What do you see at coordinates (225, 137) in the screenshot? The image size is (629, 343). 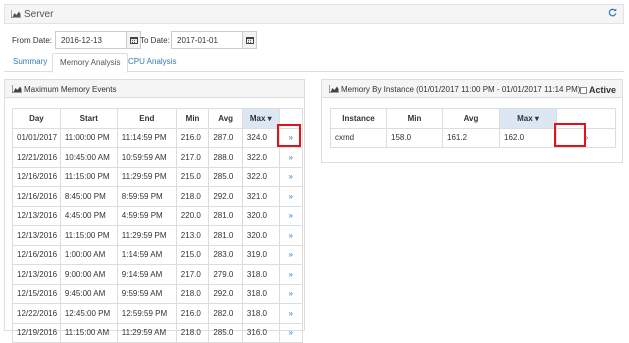 I see `cell-avg: 287.0` at bounding box center [225, 137].